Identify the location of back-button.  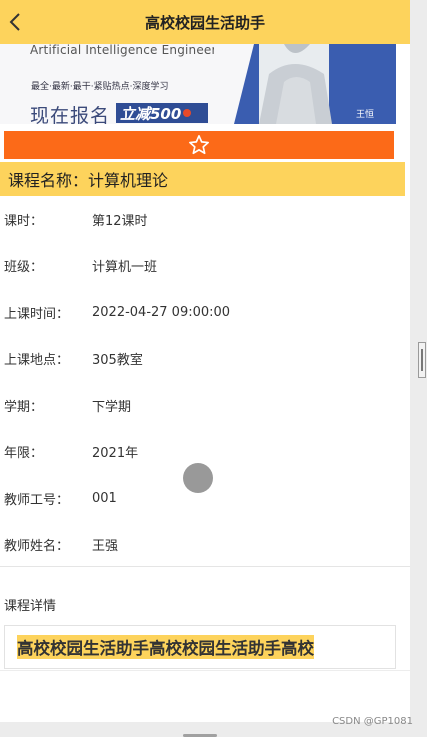
(15, 22).